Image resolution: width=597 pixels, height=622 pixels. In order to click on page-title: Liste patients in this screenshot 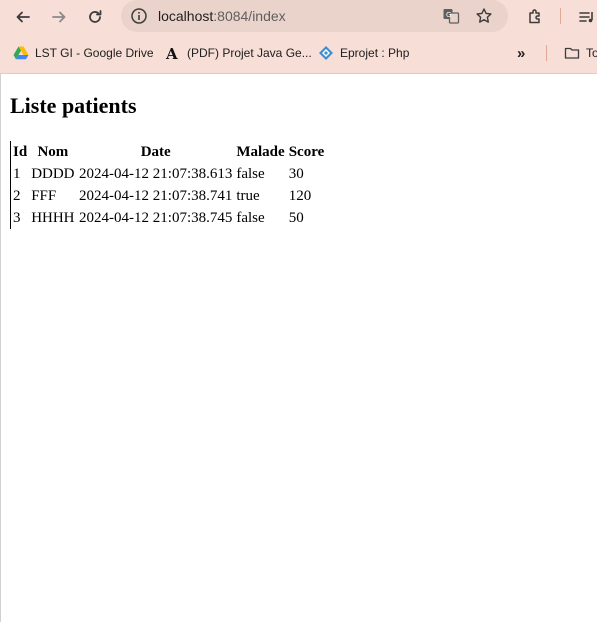, I will do `click(73, 105)`.